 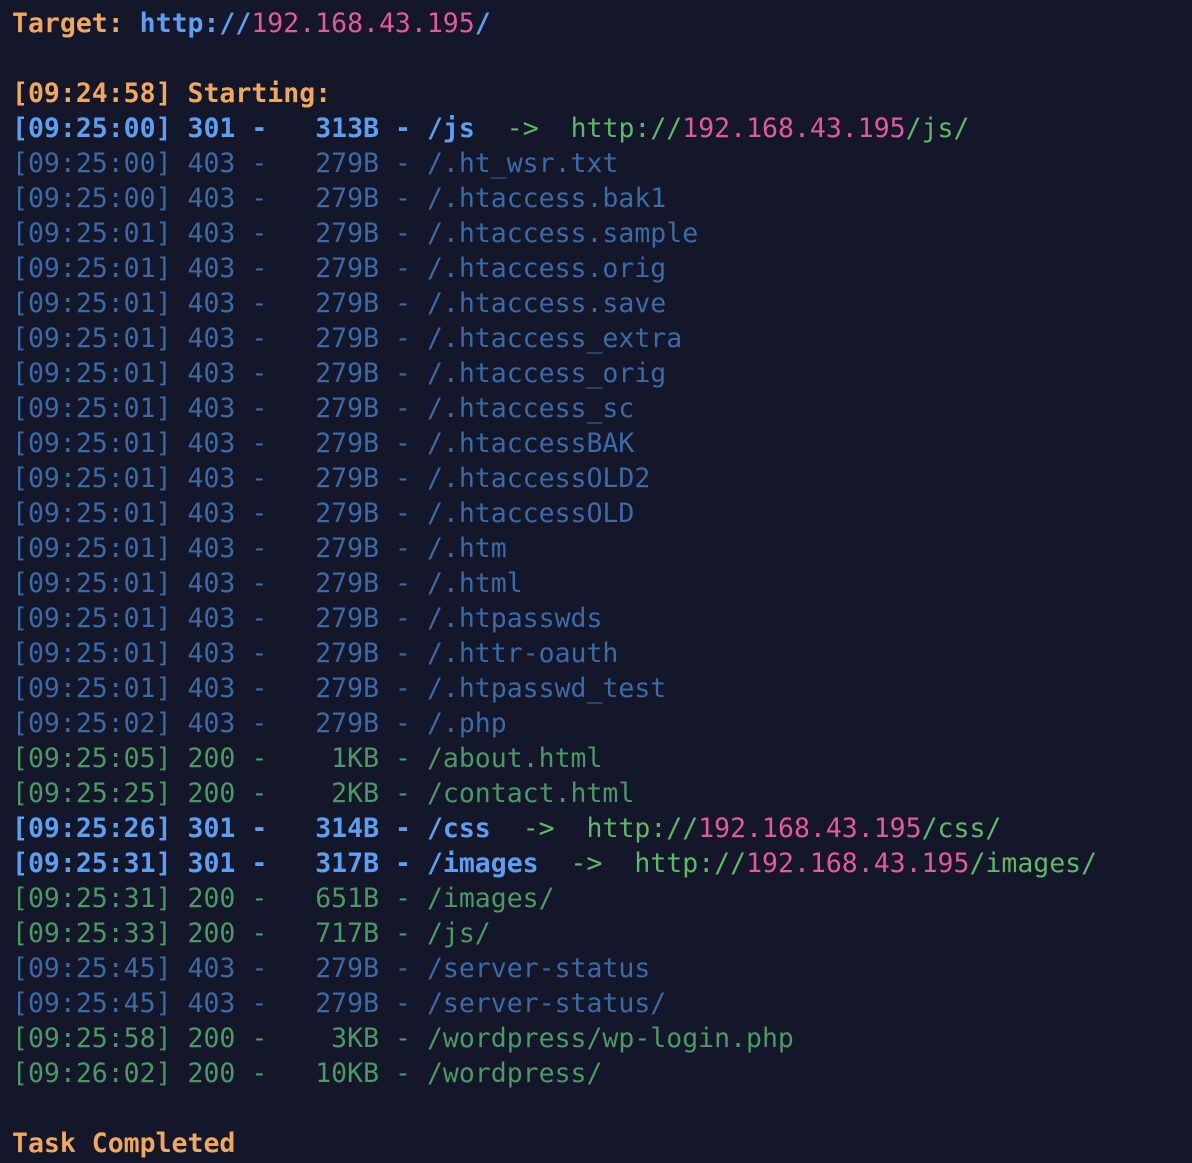 What do you see at coordinates (259, 723) in the screenshot?
I see `result-fields: [09:25:02] 403 - 279B - /.php` at bounding box center [259, 723].